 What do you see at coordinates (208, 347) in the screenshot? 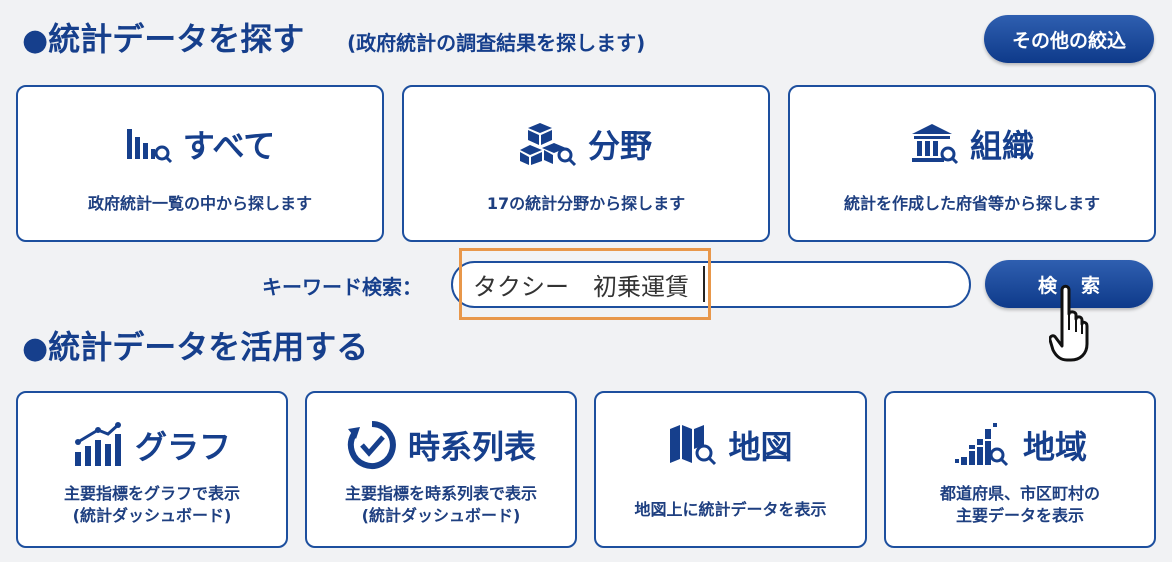
I see `use-section-title-text: 統計データを活用する` at bounding box center [208, 347].